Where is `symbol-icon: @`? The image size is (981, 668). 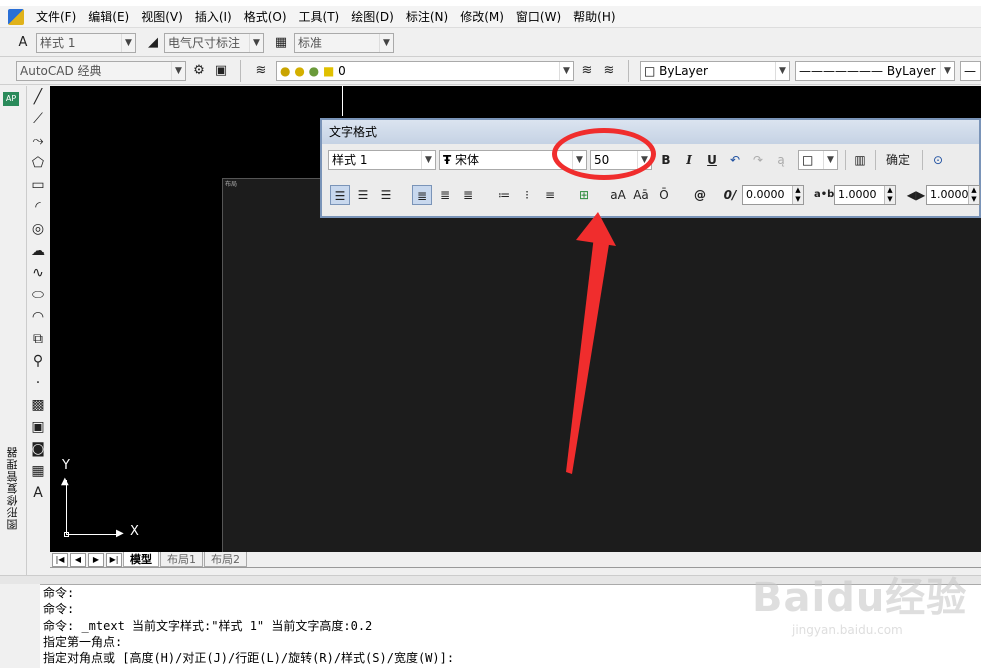
symbol-icon: @ is located at coordinates (700, 195).